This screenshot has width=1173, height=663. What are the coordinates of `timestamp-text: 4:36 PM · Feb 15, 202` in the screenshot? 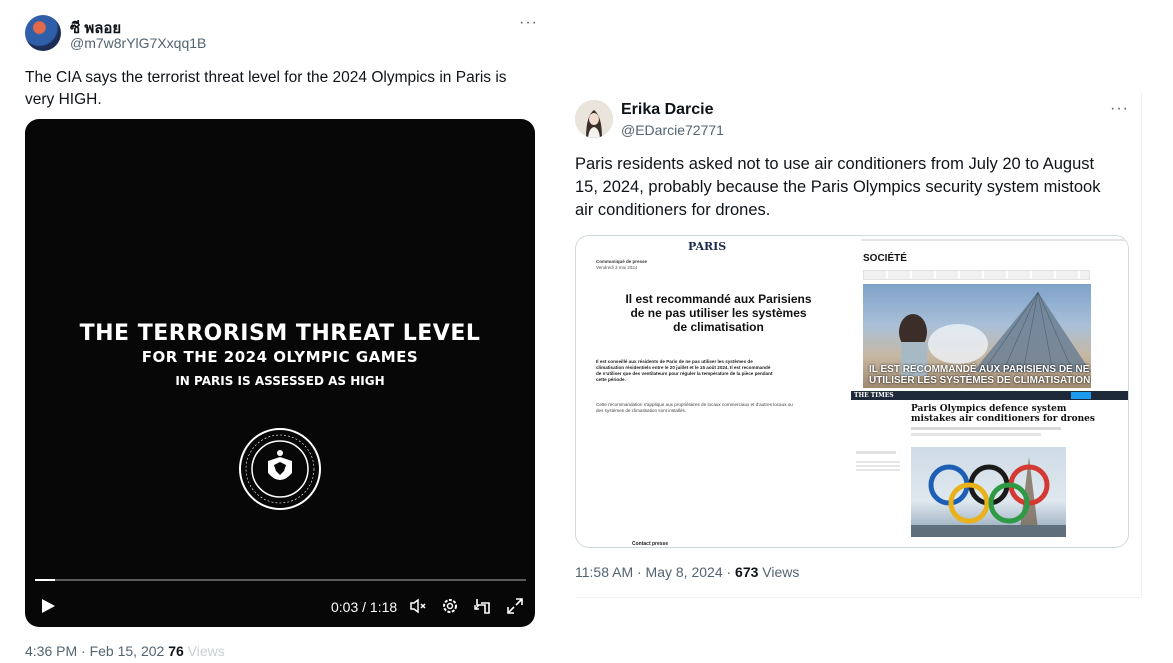 It's located at (95, 651).